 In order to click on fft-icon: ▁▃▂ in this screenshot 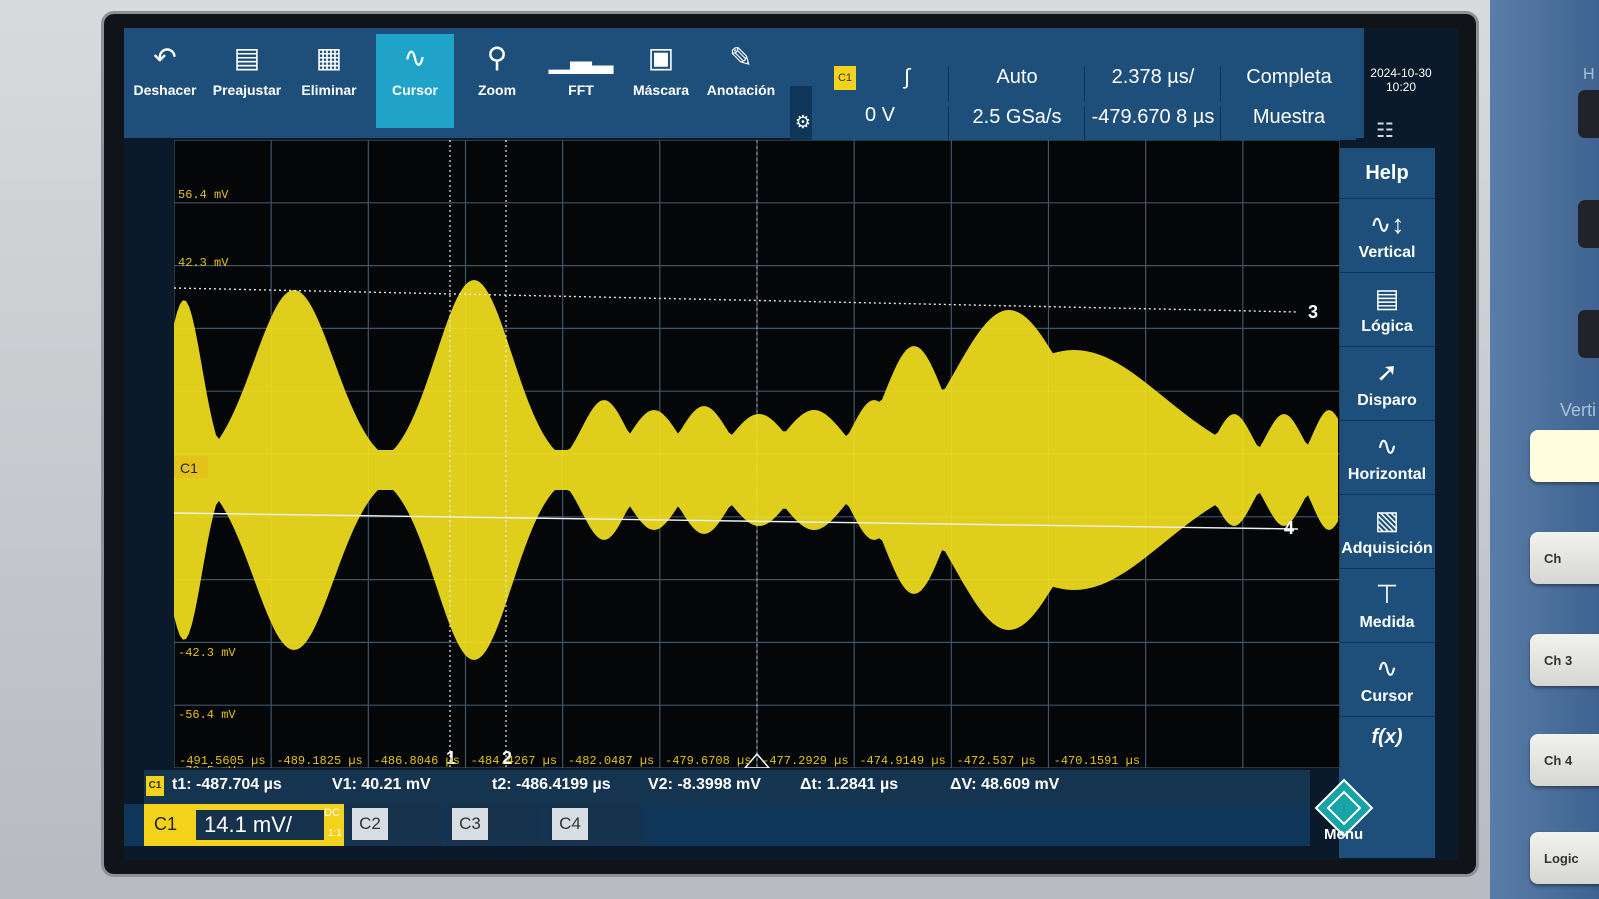, I will do `click(581, 57)`.